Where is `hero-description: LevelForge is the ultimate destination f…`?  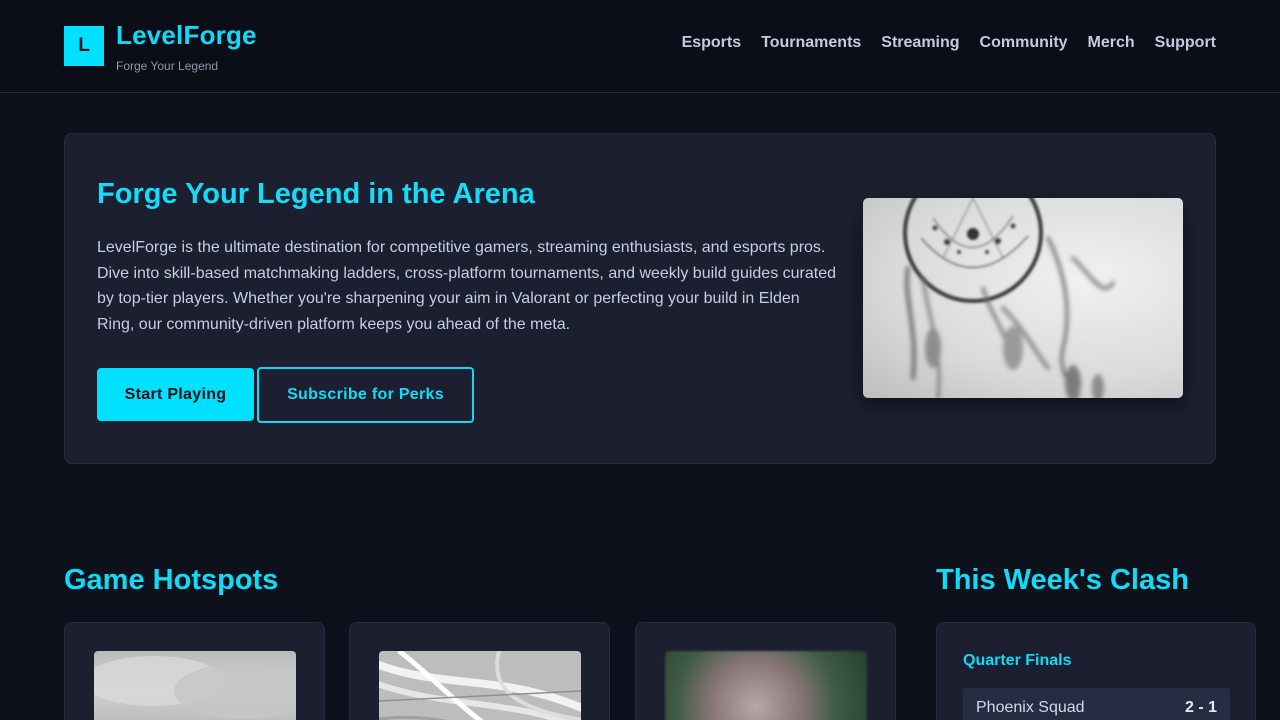
hero-description: LevelForge is the ultimate destination f… is located at coordinates (467, 286).